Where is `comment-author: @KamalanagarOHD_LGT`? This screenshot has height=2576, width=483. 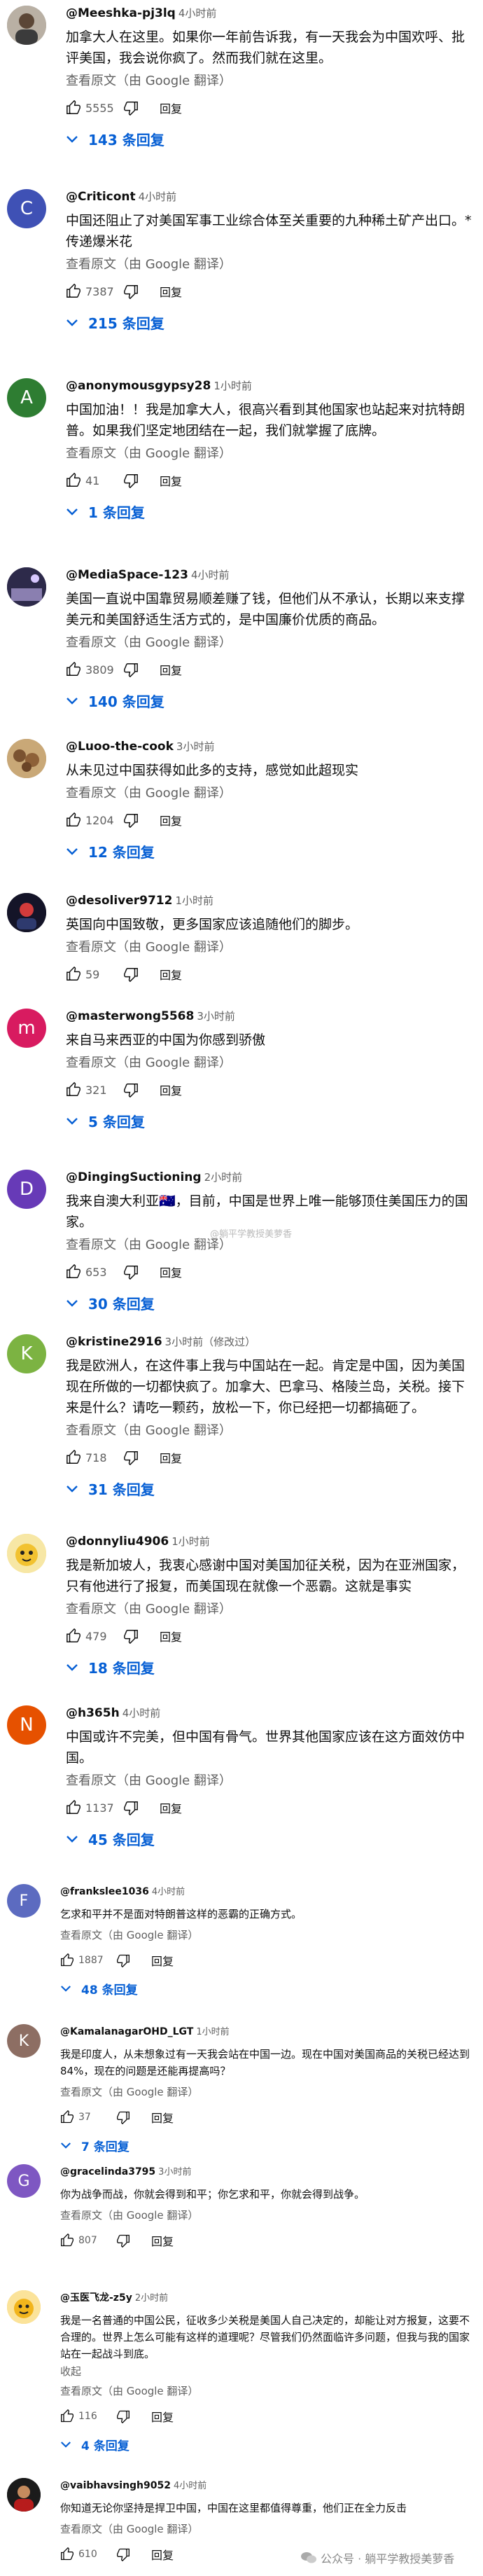 comment-author: @KamalanagarOHD_LGT is located at coordinates (126, 2032).